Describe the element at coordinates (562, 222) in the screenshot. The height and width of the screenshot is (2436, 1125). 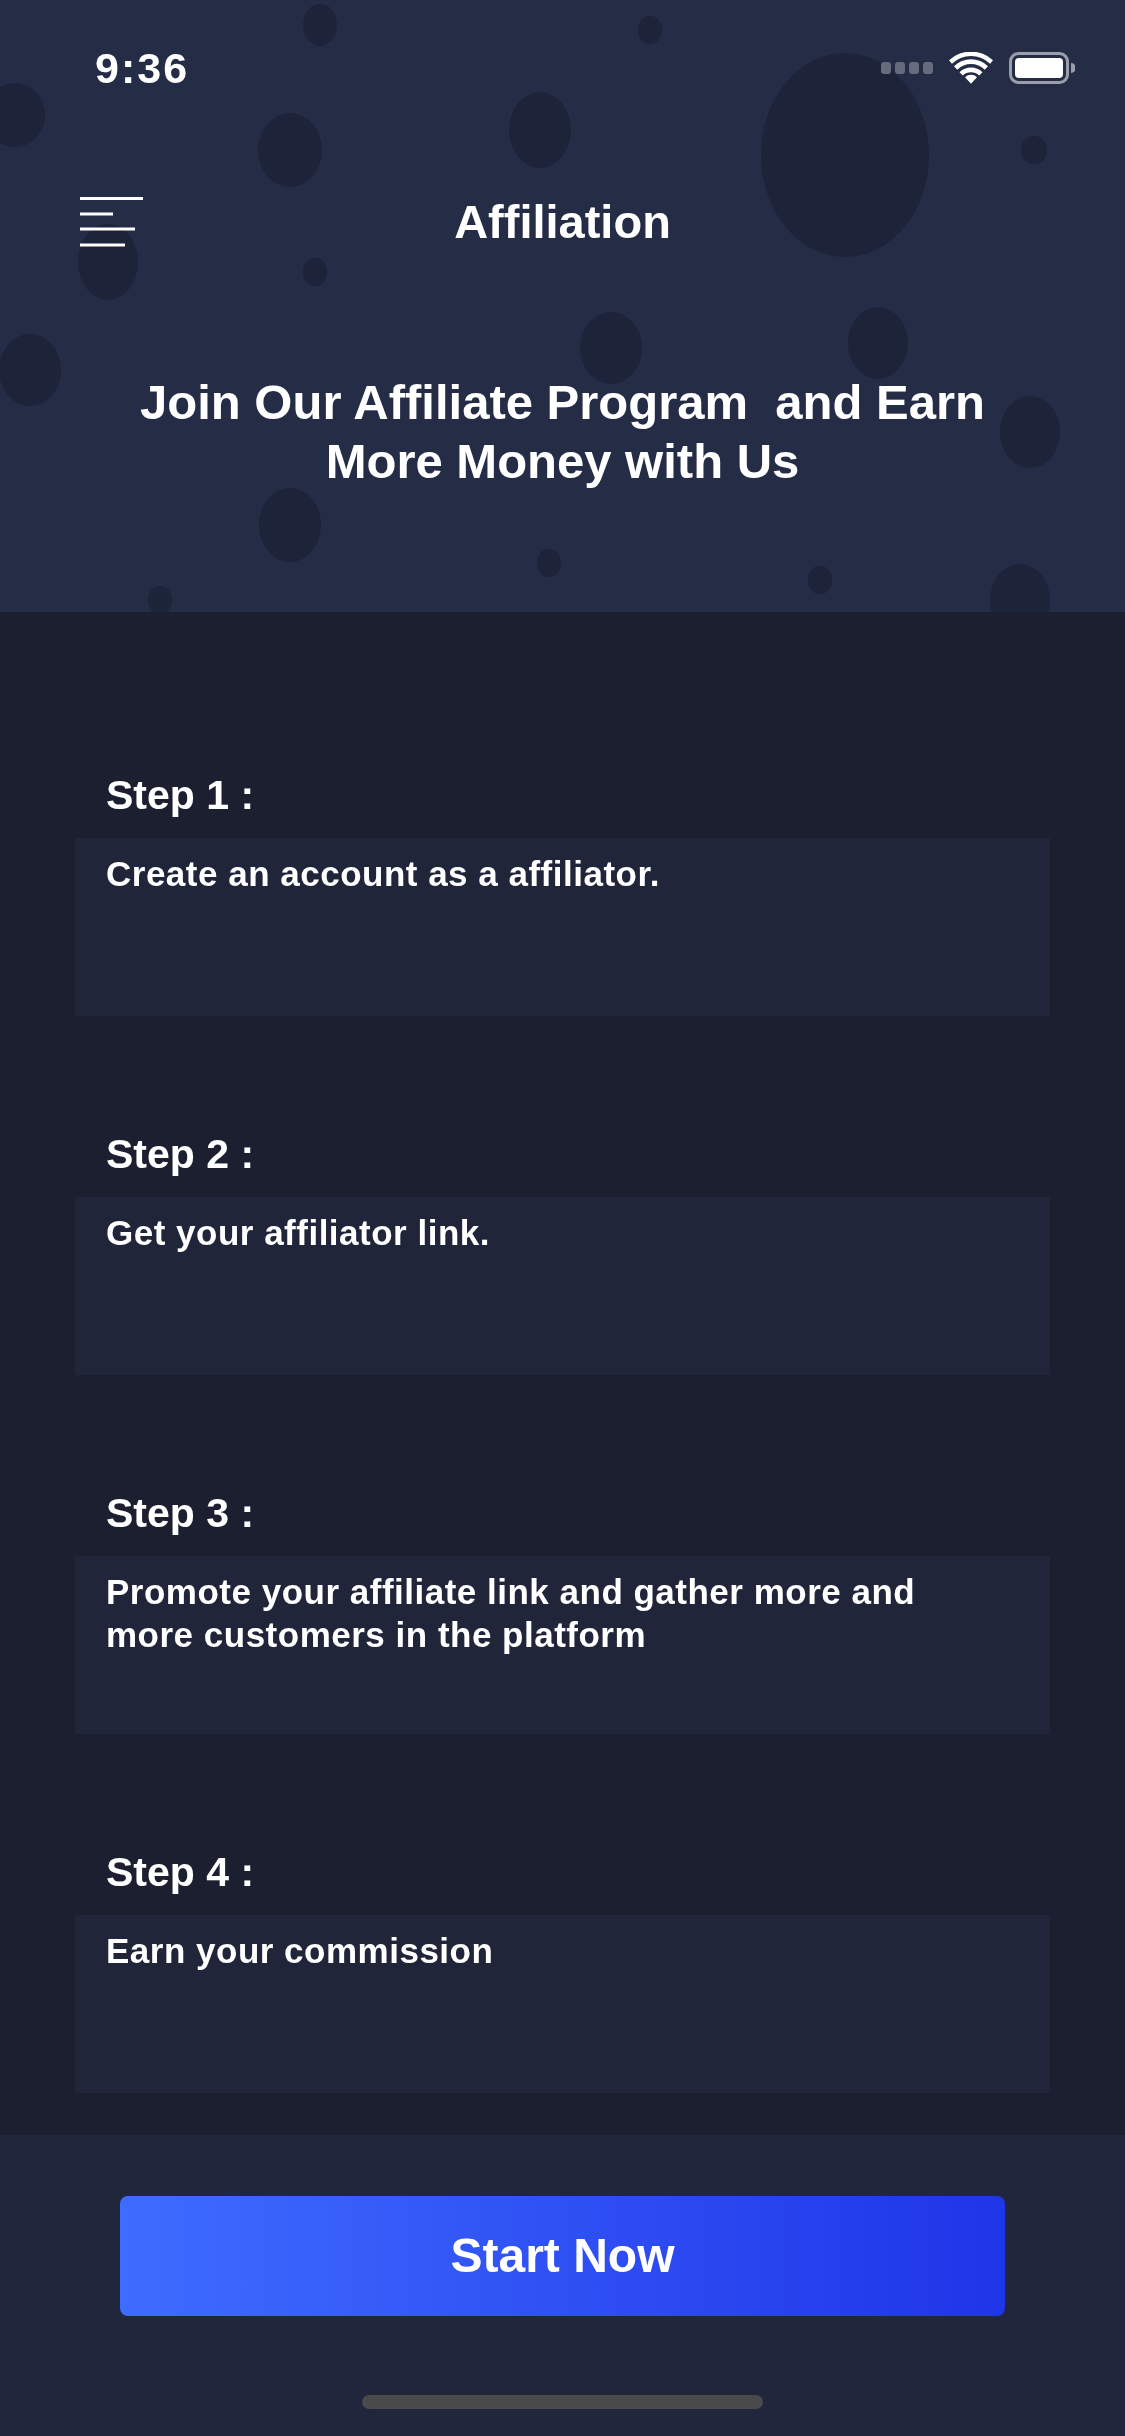
I see `page-title: Affiliation` at that location.